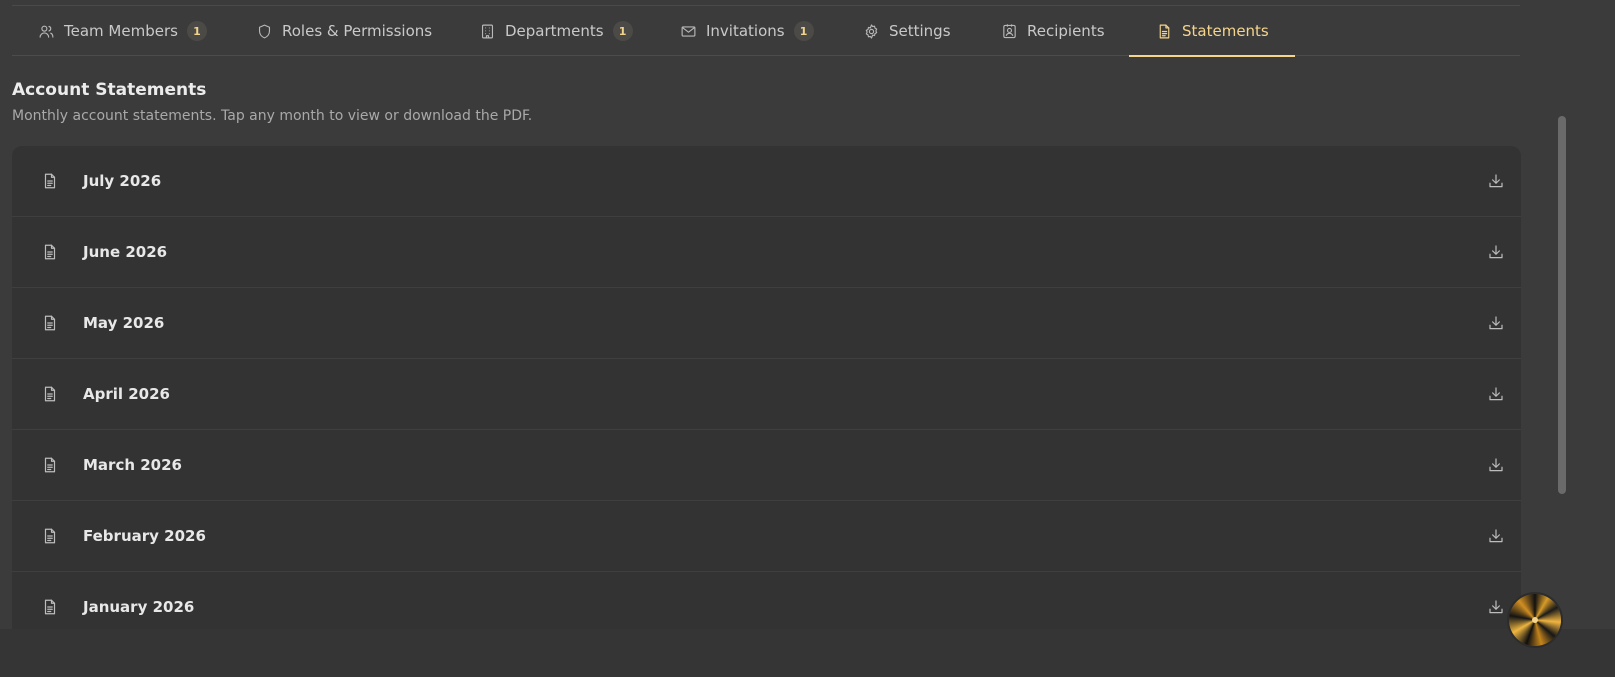 This screenshot has height=677, width=1615. What do you see at coordinates (807, 653) in the screenshot?
I see `bottom-bar` at bounding box center [807, 653].